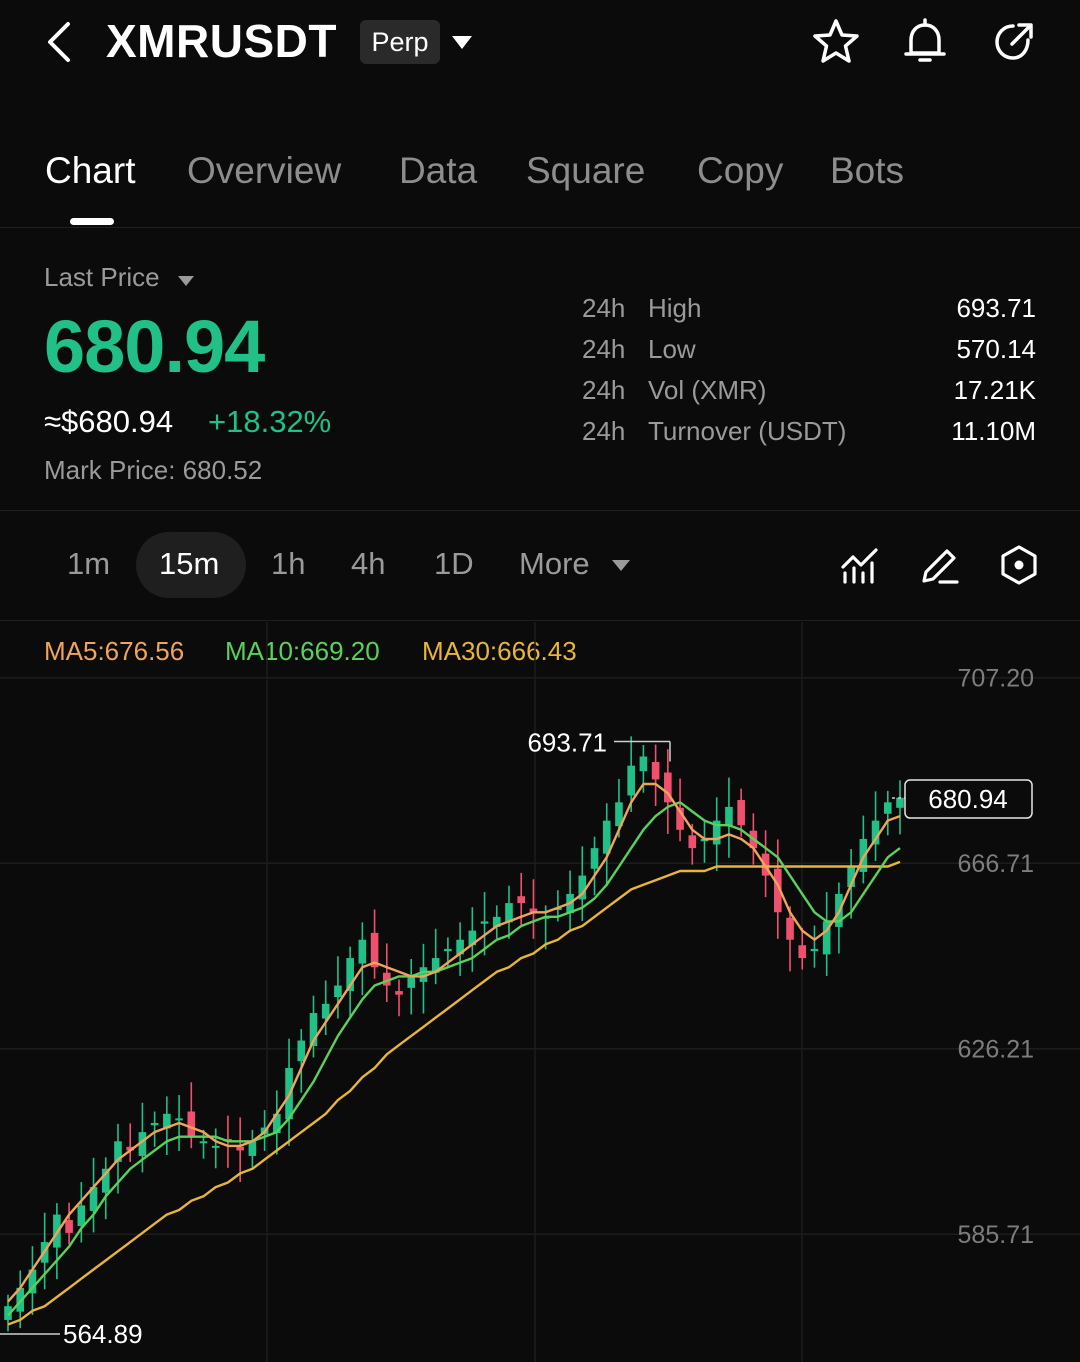  Describe the element at coordinates (109, 421) in the screenshot. I see `approx-usd-price: ≈$680.94` at that location.